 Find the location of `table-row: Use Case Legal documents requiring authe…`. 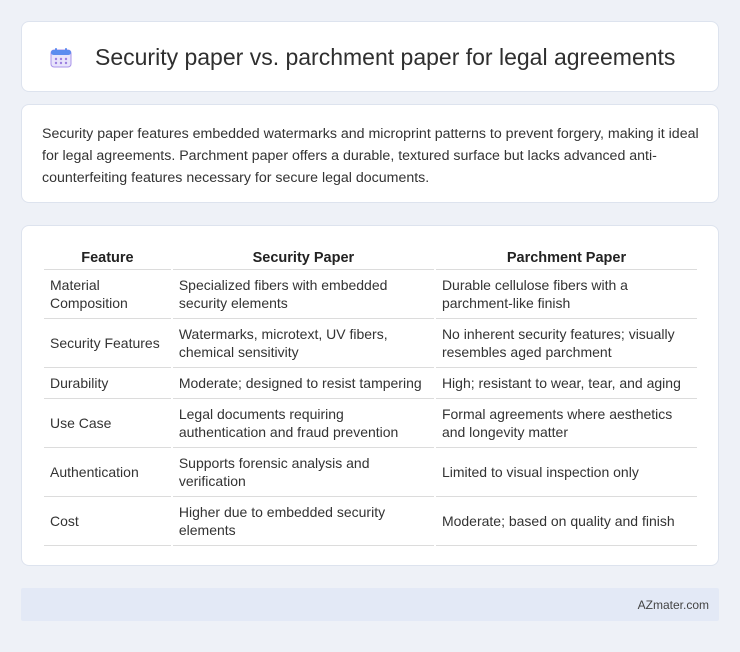

table-row: Use Case Legal documents requiring authe… is located at coordinates (370, 423).